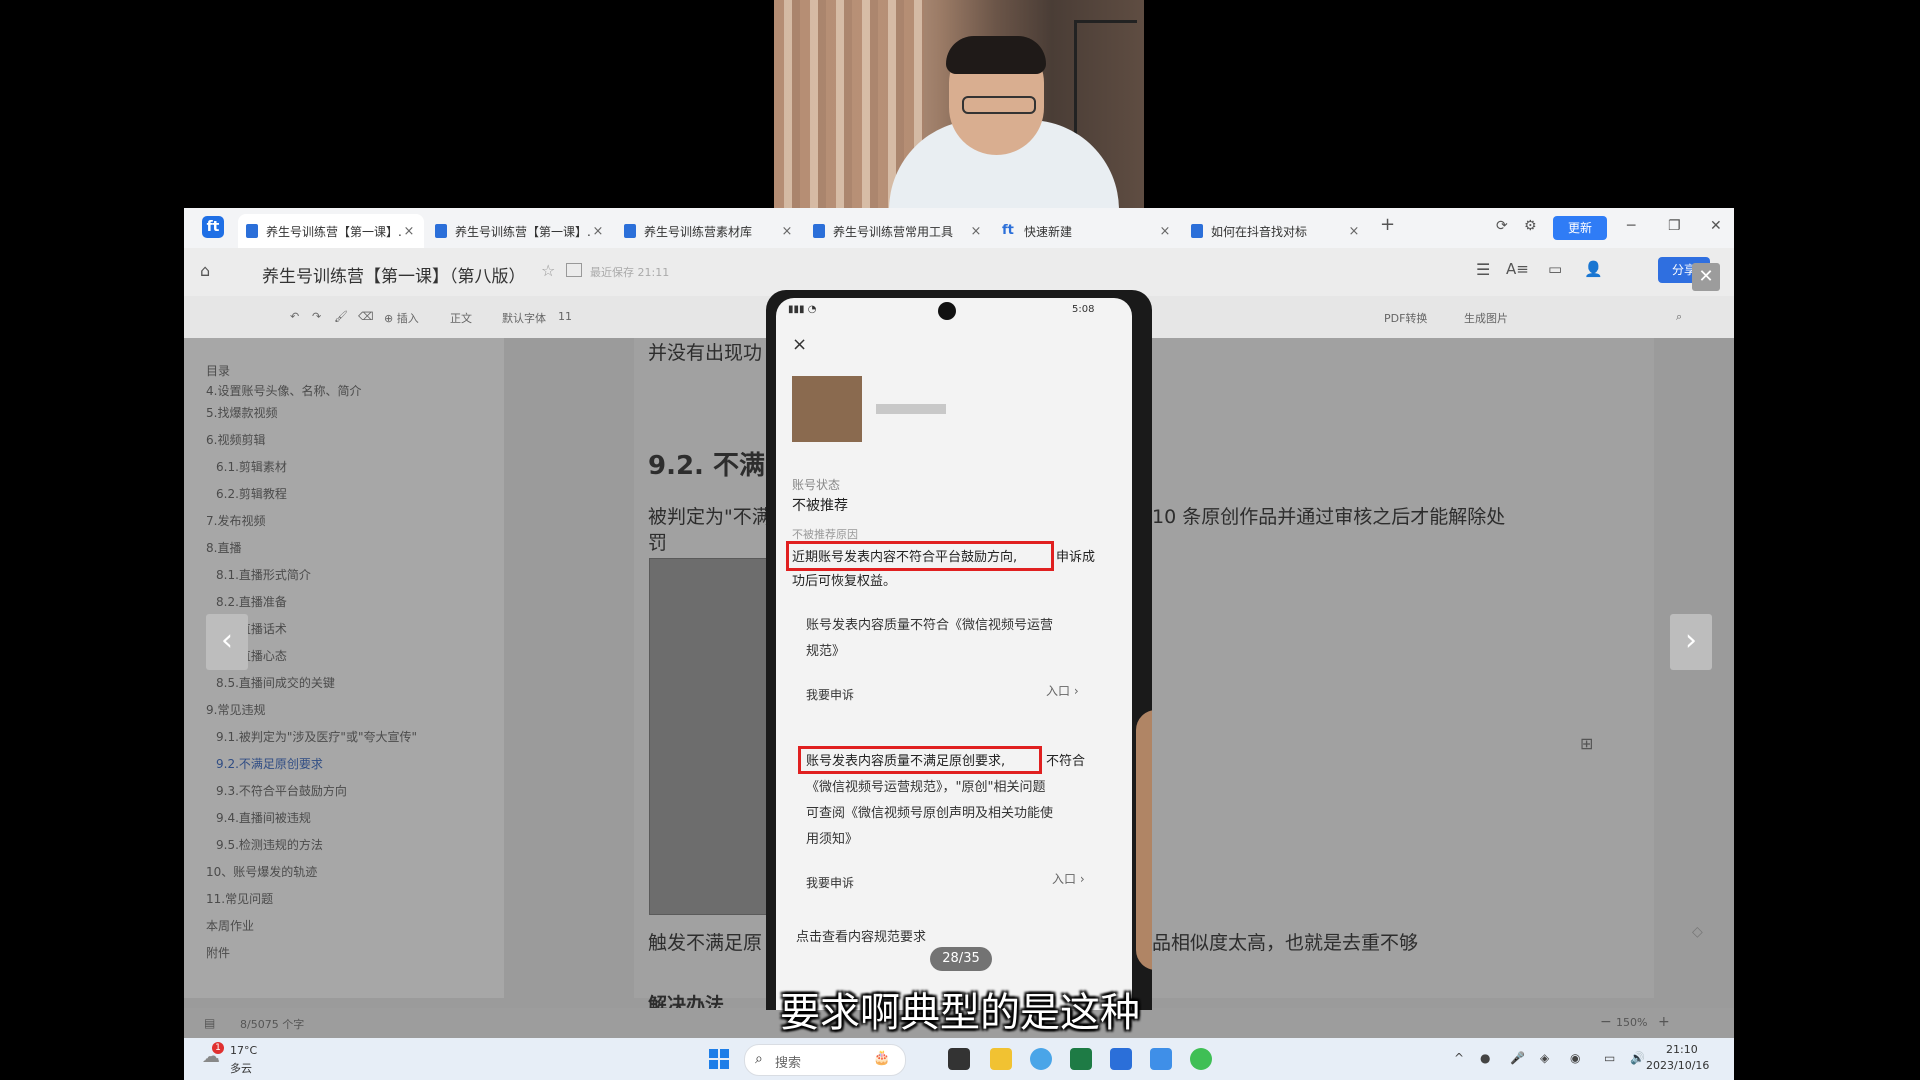 This screenshot has width=1920, height=1080. What do you see at coordinates (825, 1060) in the screenshot?
I see `taskbar-search: ⌕ 搜索 🎂` at bounding box center [825, 1060].